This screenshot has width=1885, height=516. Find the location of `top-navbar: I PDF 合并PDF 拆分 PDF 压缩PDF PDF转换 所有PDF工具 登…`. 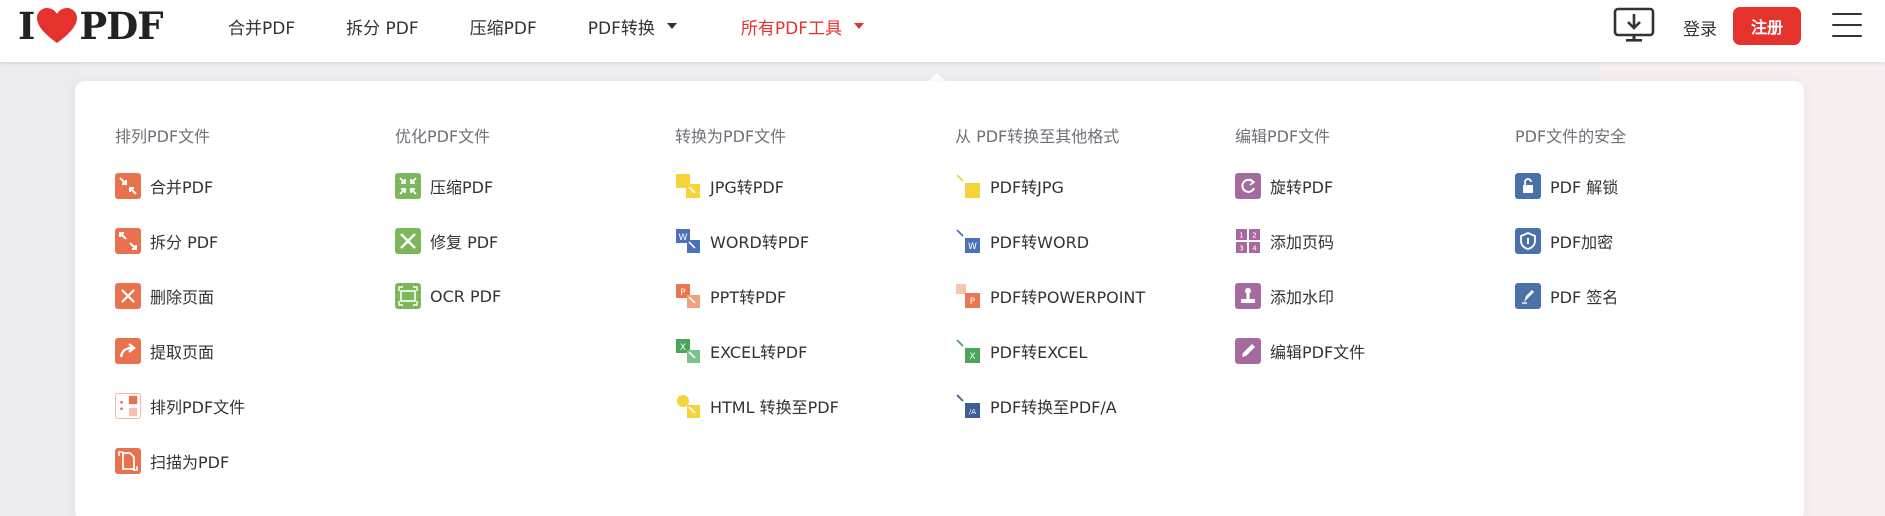

top-navbar: I PDF 合并PDF 拆分 PDF 压缩PDF PDF转换 所有PDF工具 登… is located at coordinates (942, 31).